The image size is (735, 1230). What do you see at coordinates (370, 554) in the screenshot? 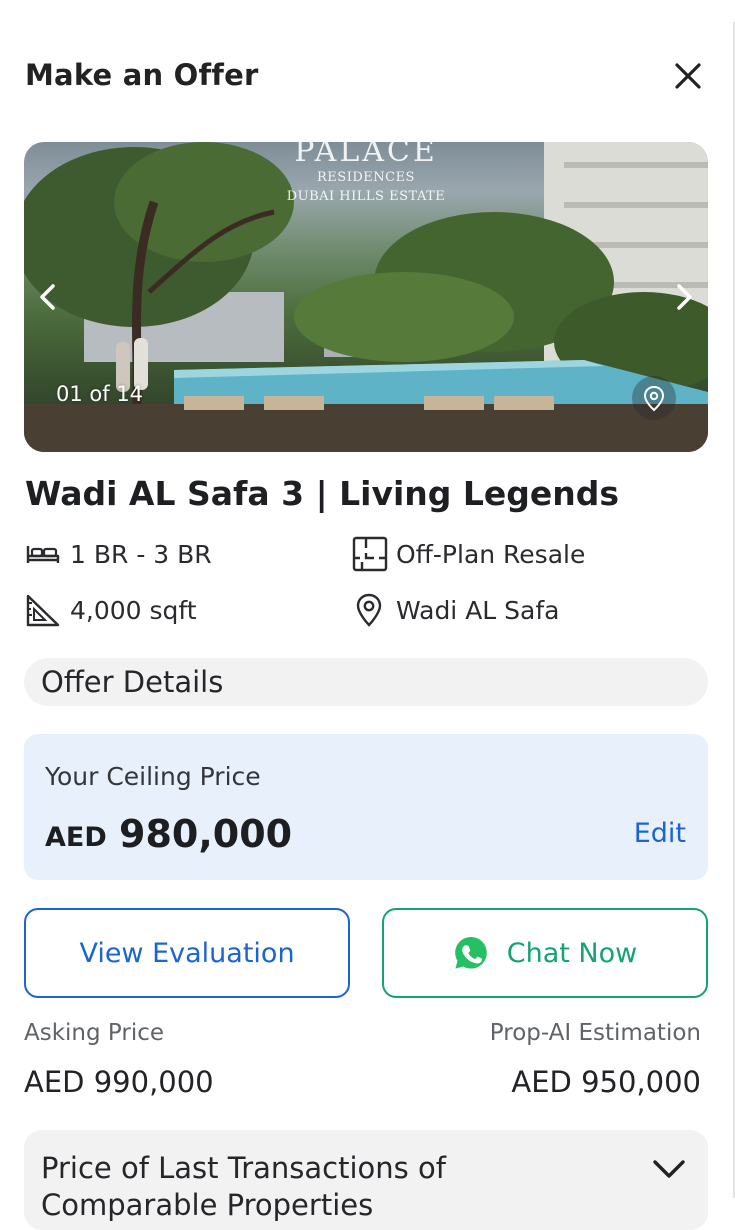
I see `floor-plan-icon` at bounding box center [370, 554].